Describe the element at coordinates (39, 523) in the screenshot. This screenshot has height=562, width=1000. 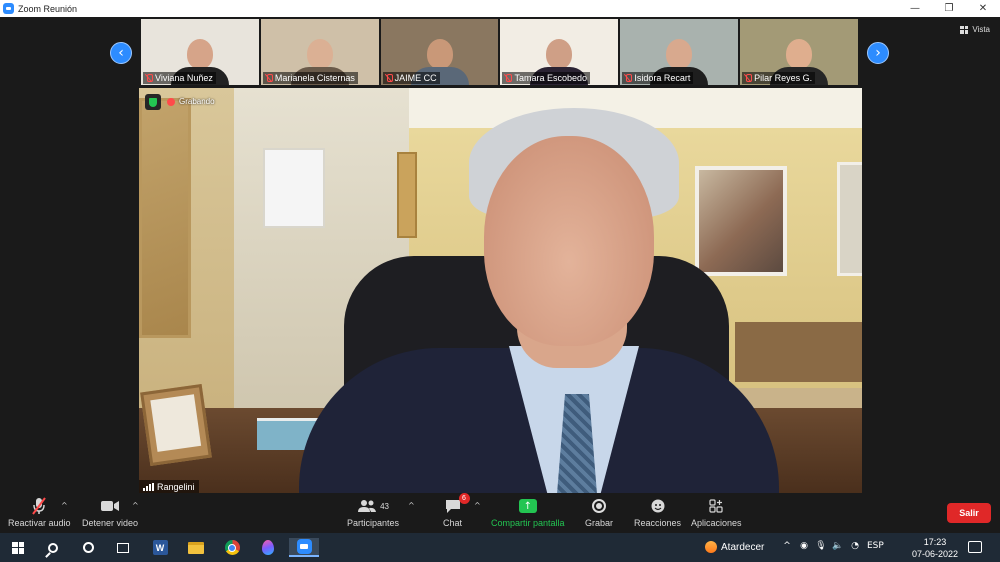
I see `unmute-audio-label: Reactivar audio` at that location.